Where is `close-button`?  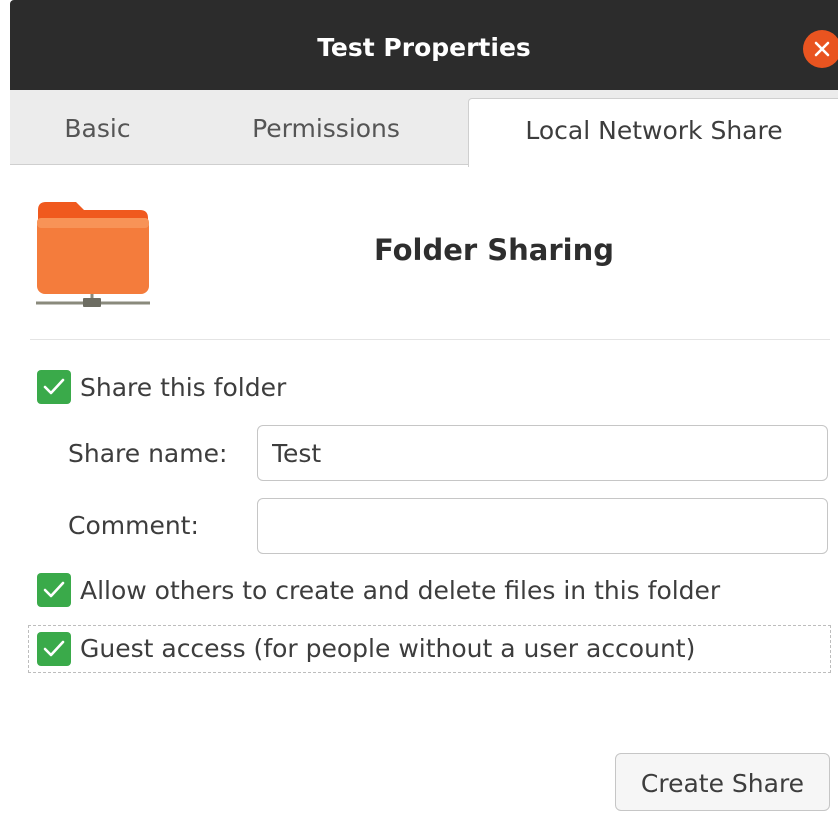 close-button is located at coordinates (820, 49).